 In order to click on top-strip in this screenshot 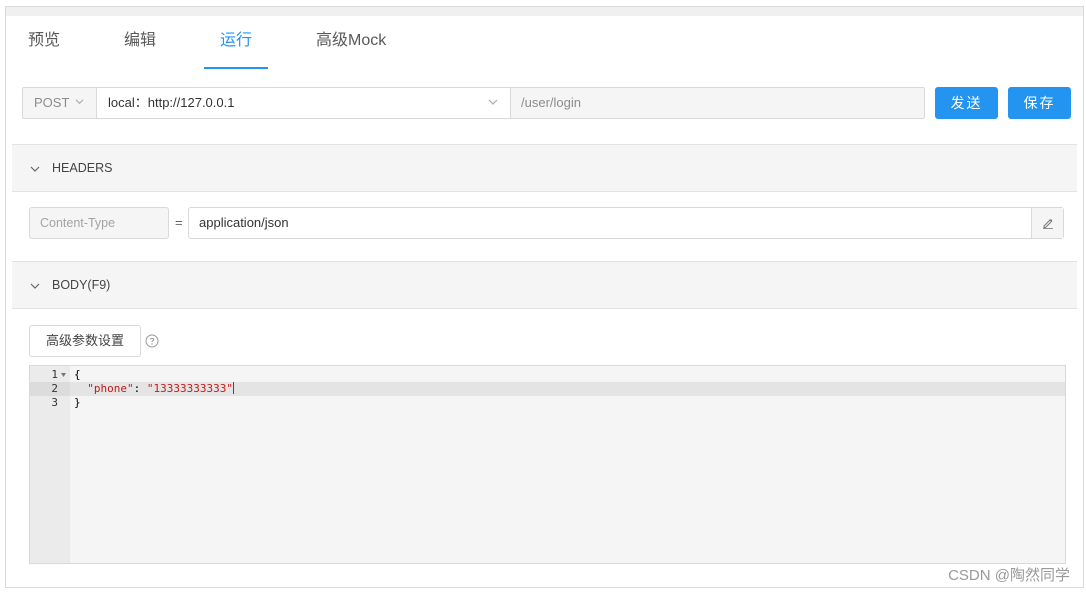, I will do `click(544, 11)`.